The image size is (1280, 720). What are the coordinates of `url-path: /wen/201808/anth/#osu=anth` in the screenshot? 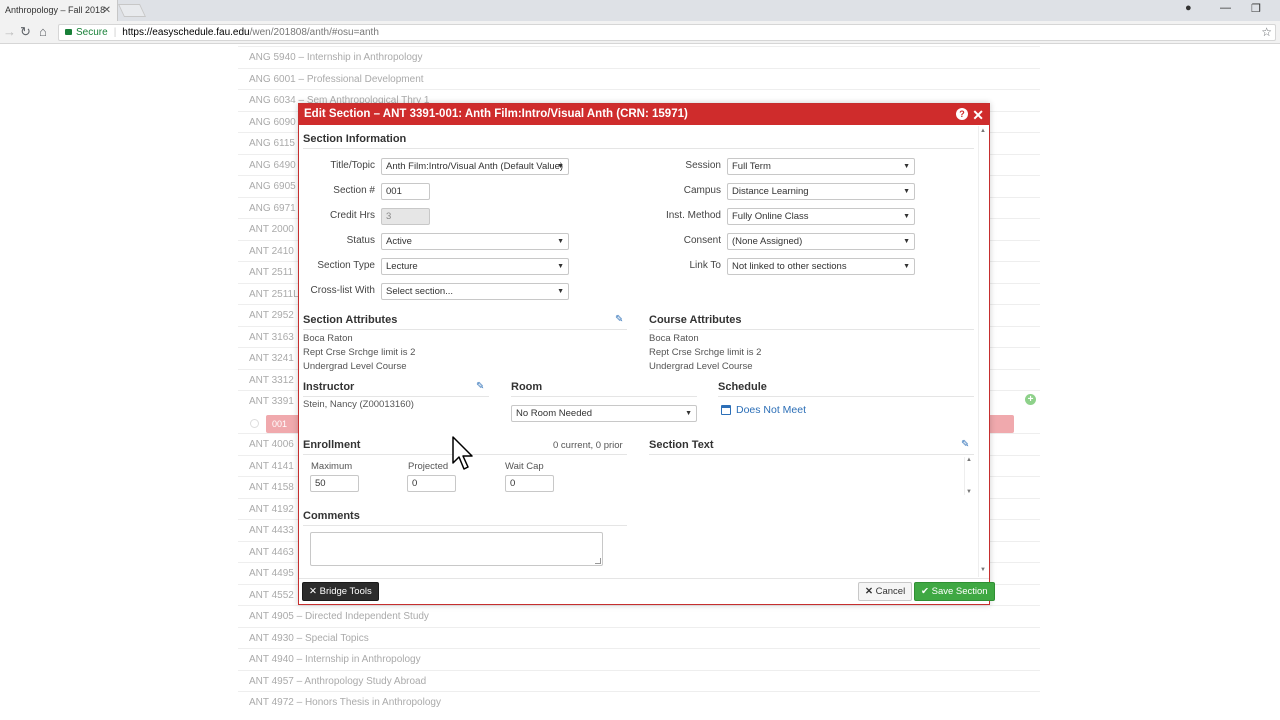 It's located at (314, 32).